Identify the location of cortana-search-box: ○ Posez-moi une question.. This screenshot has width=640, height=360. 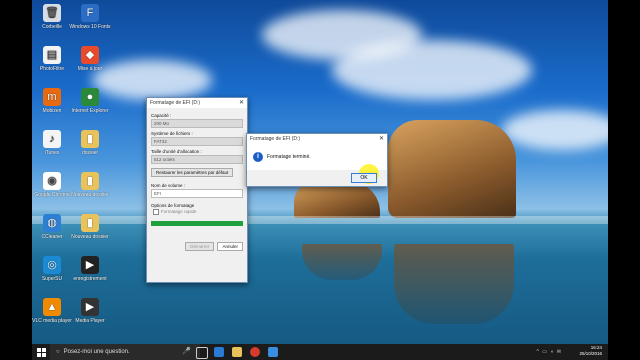
(125, 352).